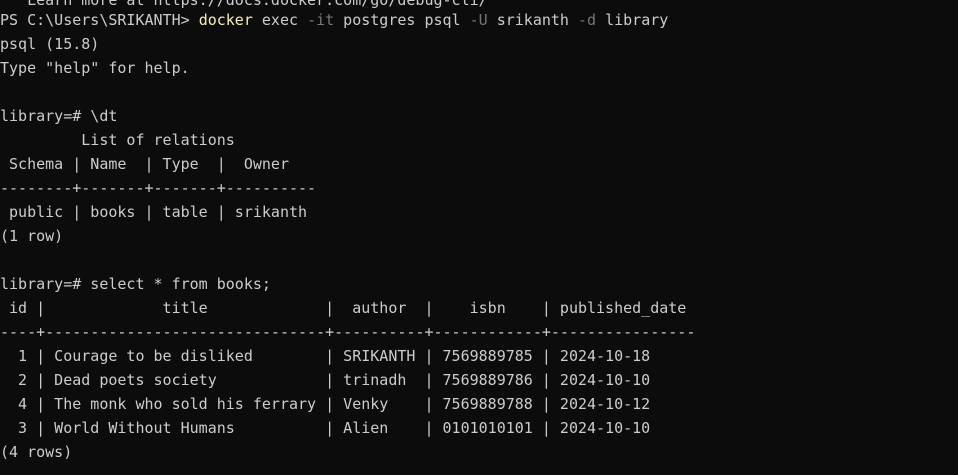  Describe the element at coordinates (99, 20) in the screenshot. I see `powershell-prompt: PS C:\Users\SRIKANTH>` at that location.